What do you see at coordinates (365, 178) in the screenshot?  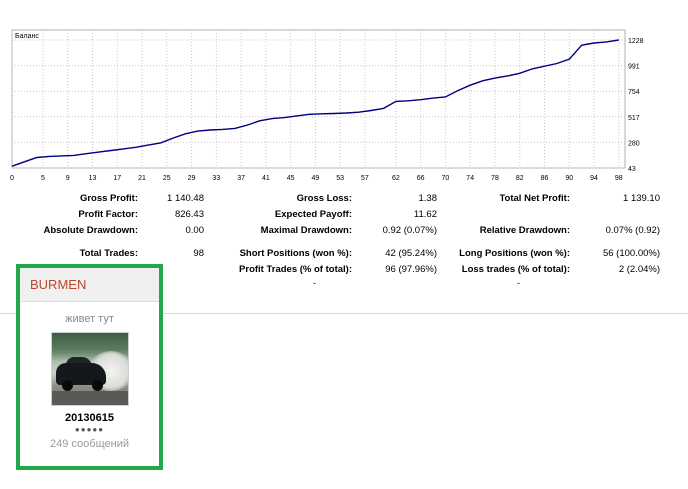 I see `x-tick-label: 57` at bounding box center [365, 178].